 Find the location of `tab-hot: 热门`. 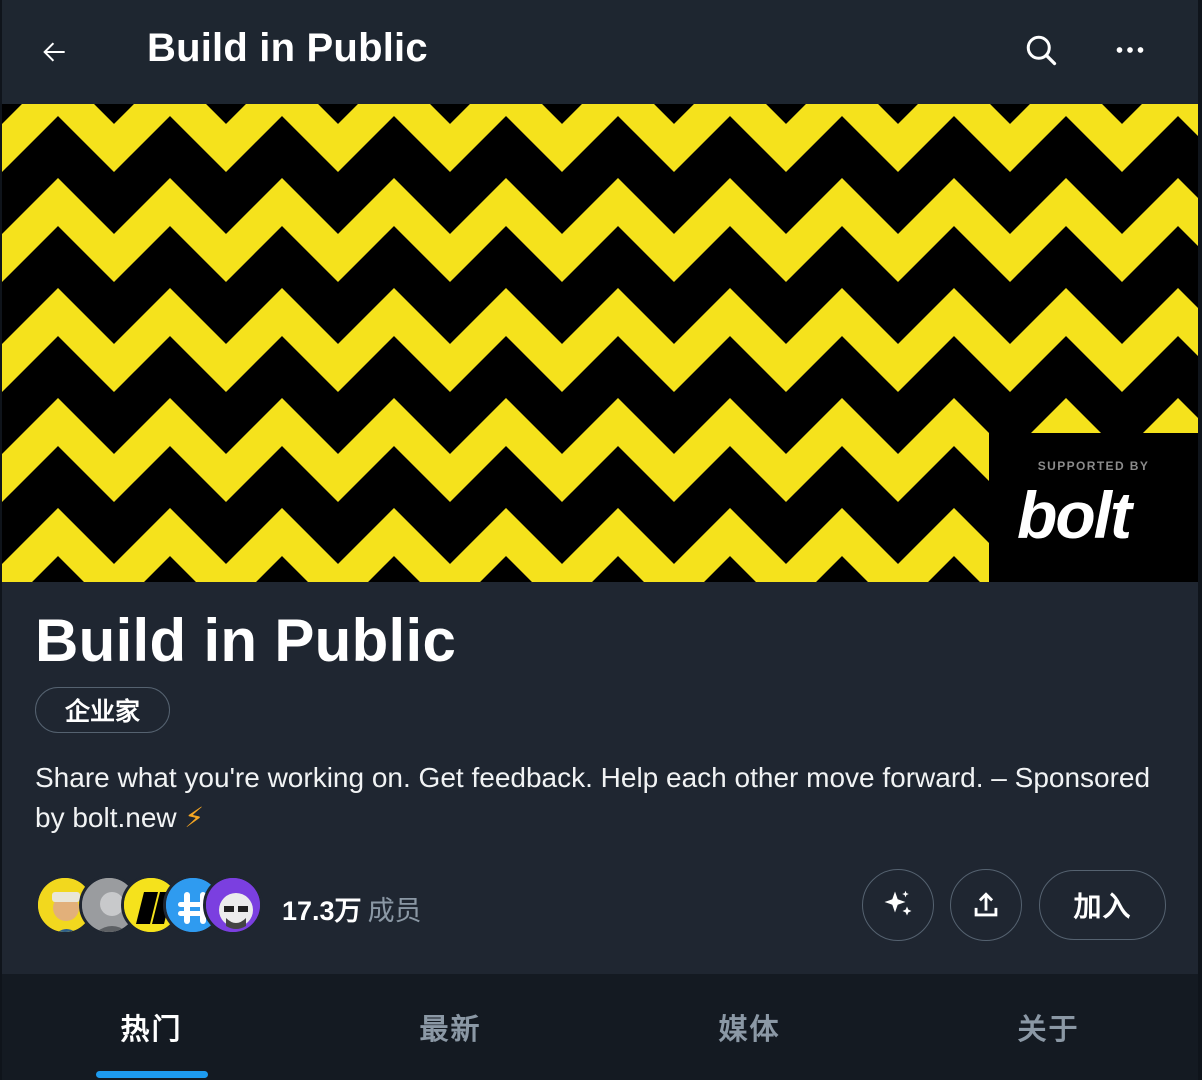

tab-hot: 热门 is located at coordinates (151, 1027).